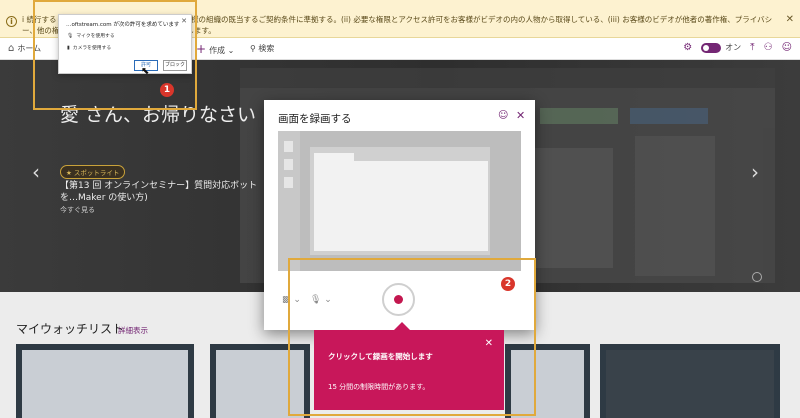 This screenshot has width=800, height=418. I want to click on toggle-label: オン, so click(733, 47).